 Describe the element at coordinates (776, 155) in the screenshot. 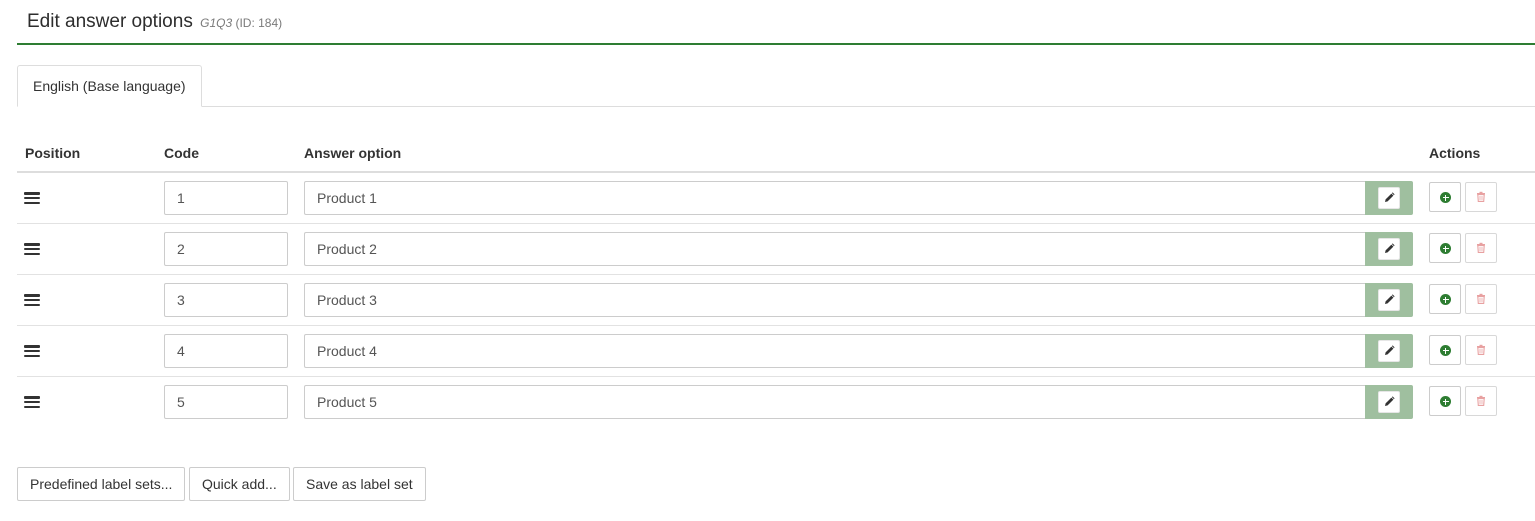

I see `table-header: Position Code Answer option Actions` at that location.